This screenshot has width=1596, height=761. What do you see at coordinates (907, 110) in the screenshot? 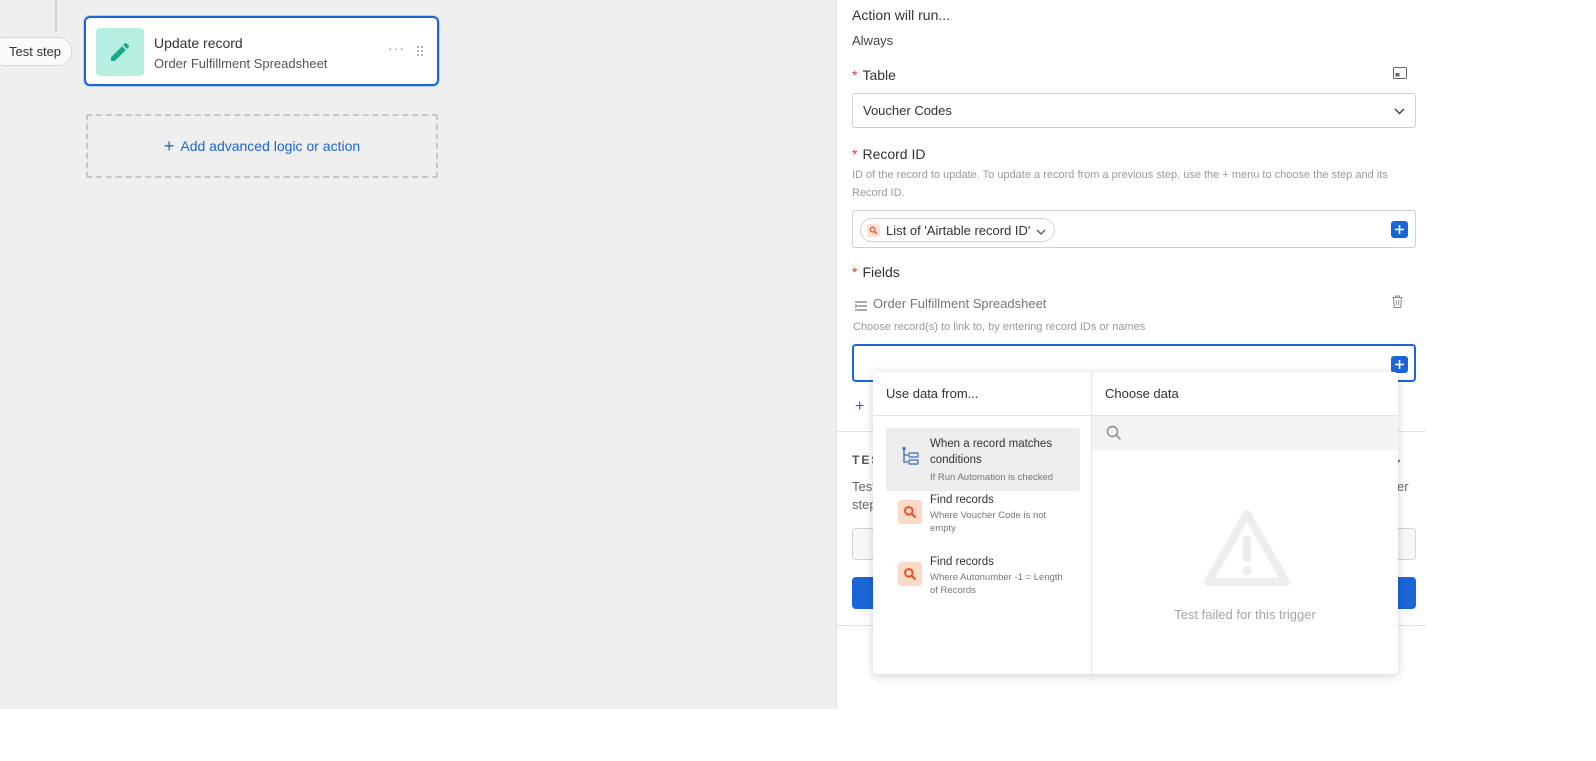
I see `table-select-value: Voucher Codes` at bounding box center [907, 110].